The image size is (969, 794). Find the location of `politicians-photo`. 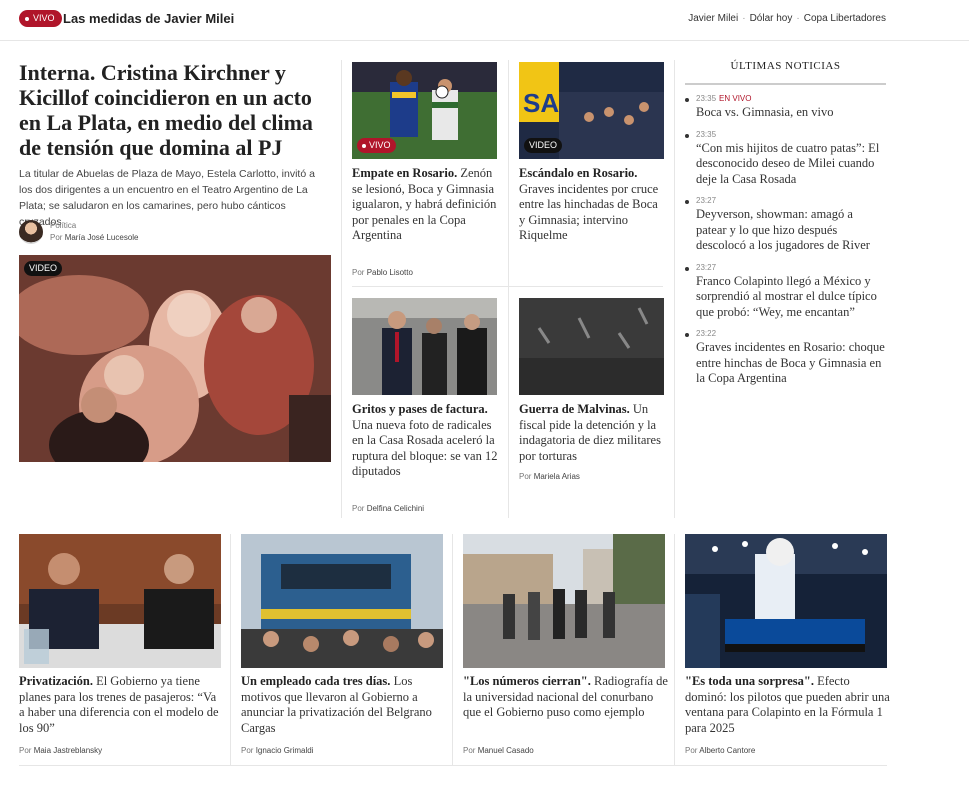

politicians-photo is located at coordinates (424, 346).